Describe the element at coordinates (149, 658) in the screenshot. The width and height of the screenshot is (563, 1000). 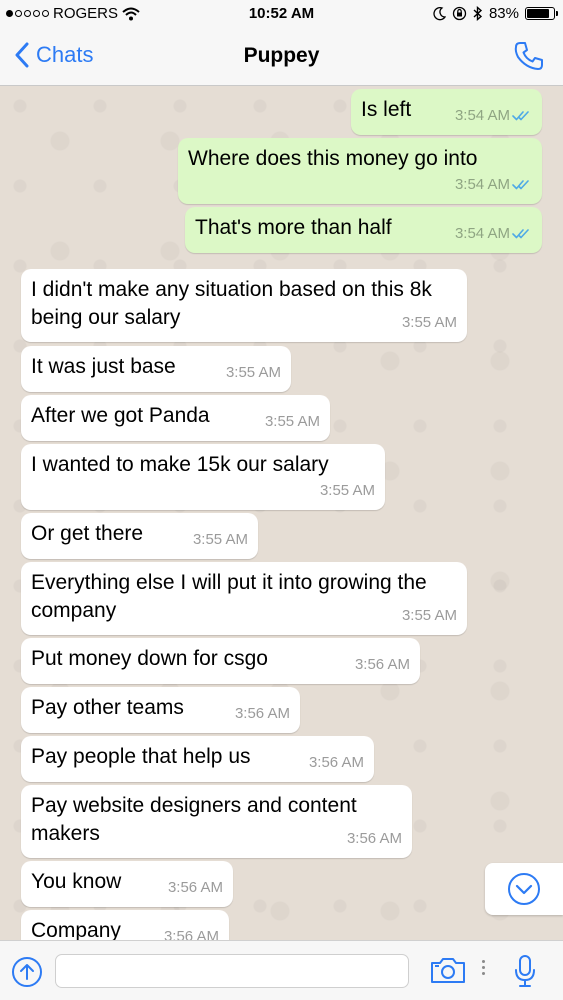
I see `message-text: Put money down for csgo` at that location.